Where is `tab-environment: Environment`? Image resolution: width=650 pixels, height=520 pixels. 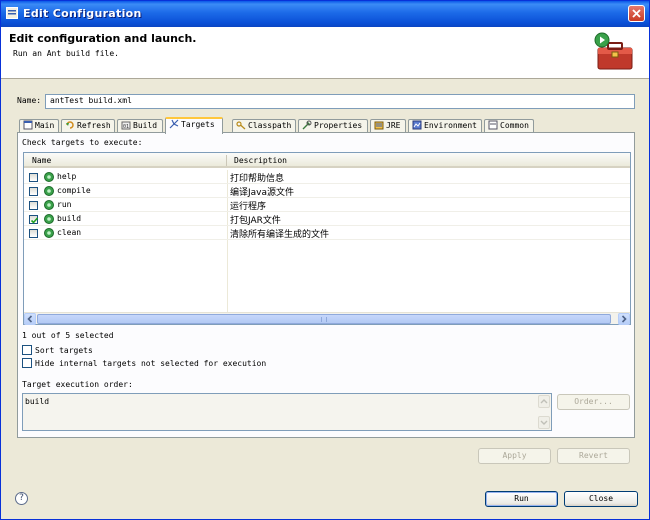 tab-environment: Environment is located at coordinates (445, 126).